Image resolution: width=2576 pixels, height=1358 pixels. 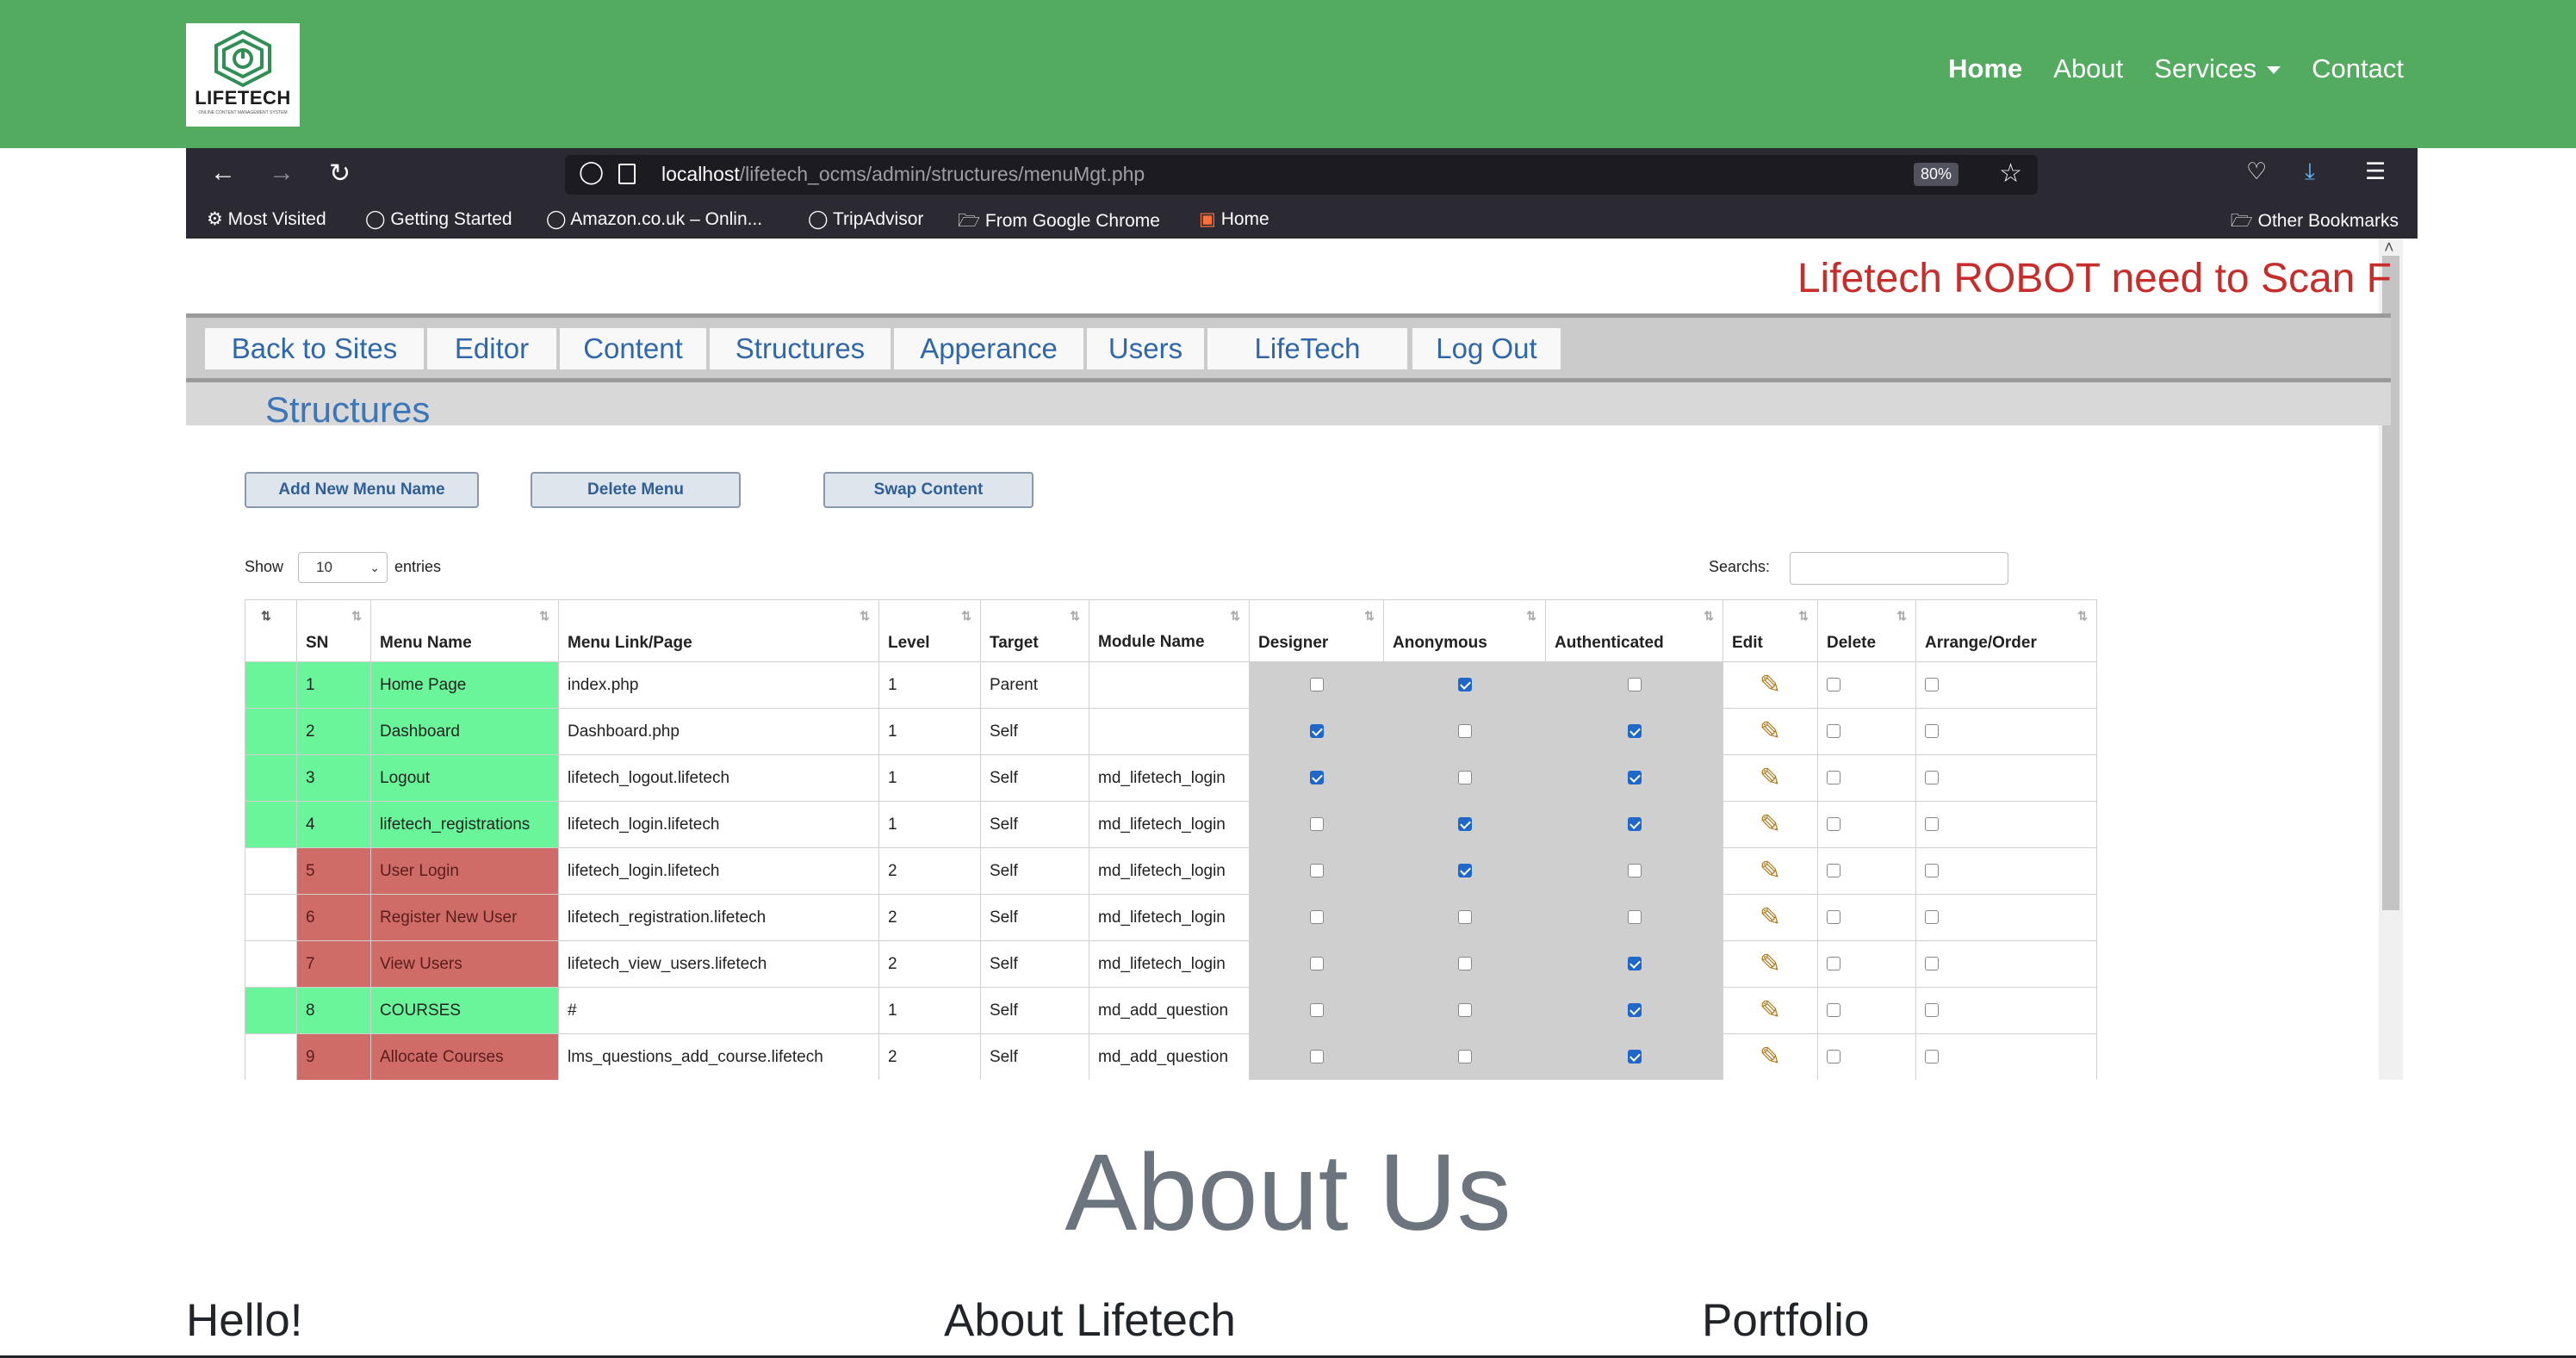 I want to click on pocket-icon: ♡, so click(x=2256, y=172).